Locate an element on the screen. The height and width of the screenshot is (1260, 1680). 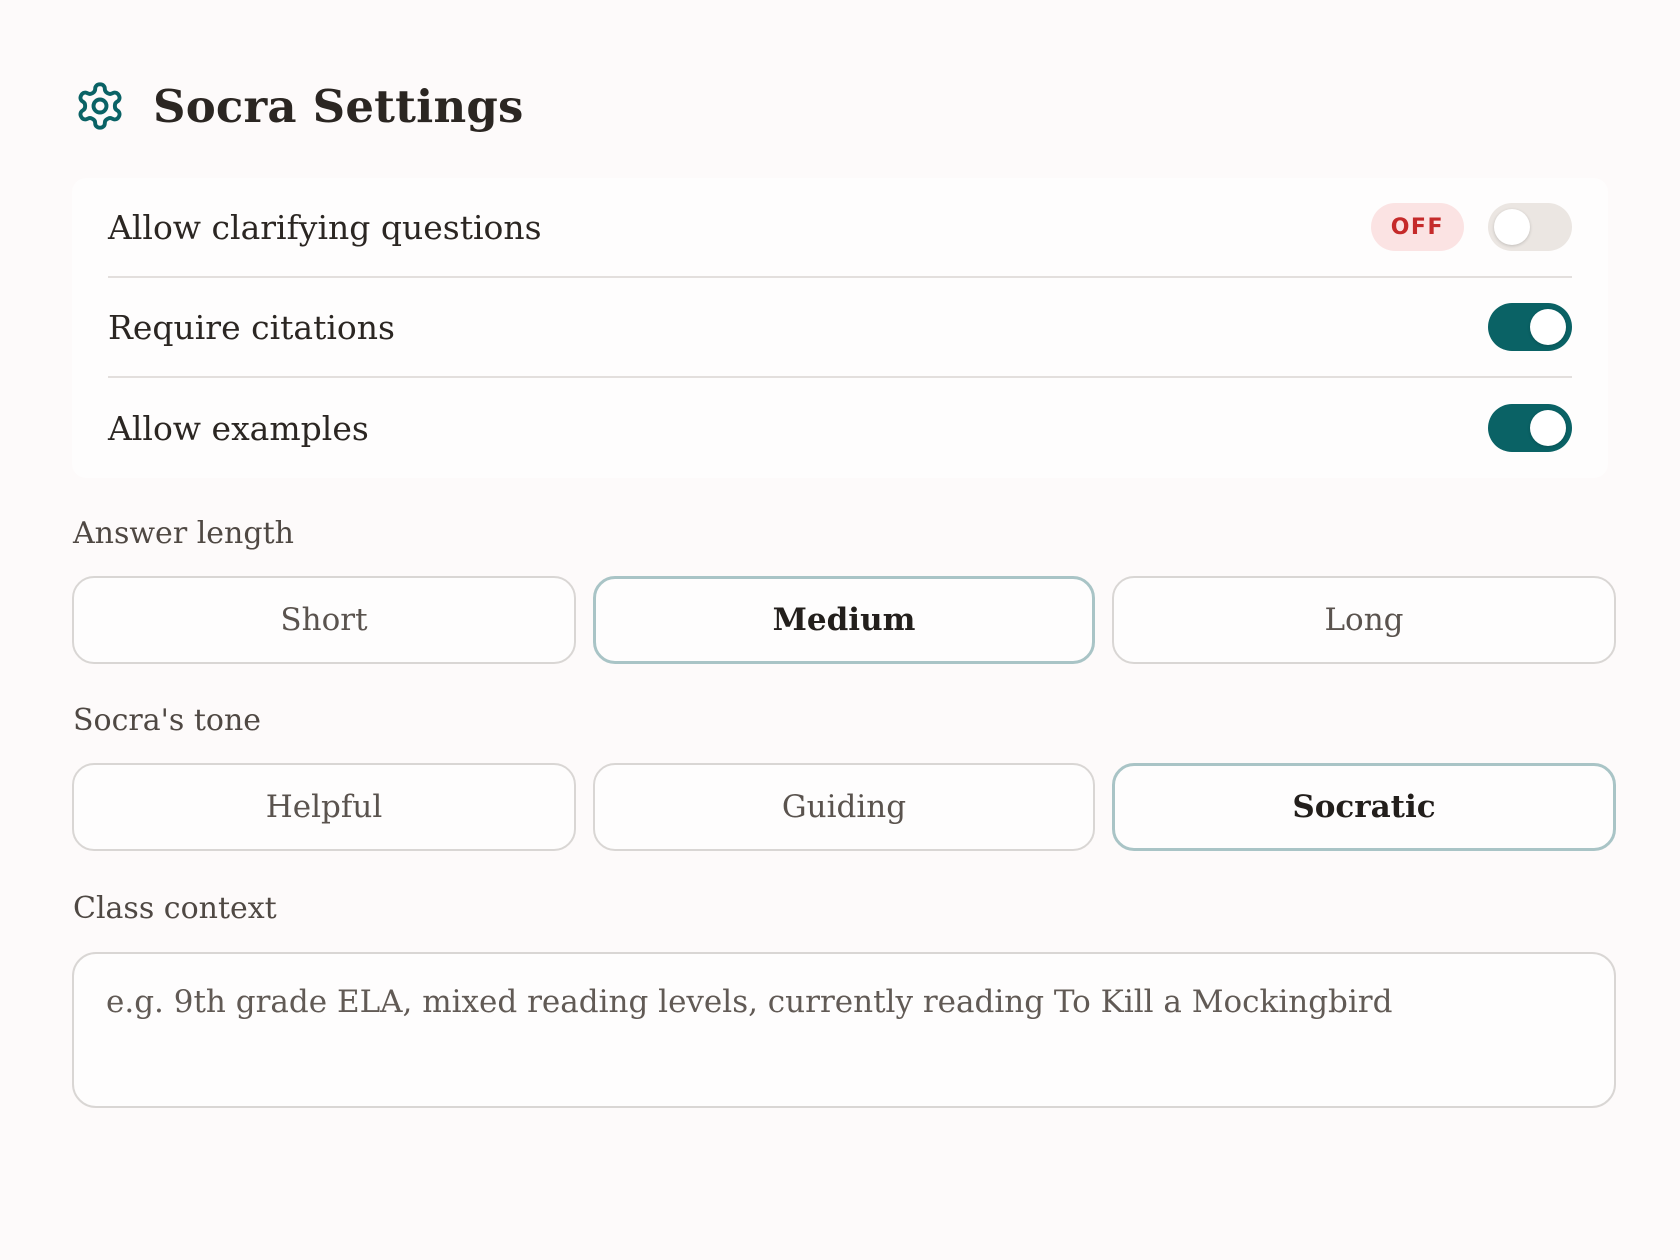
answer-length-label: Answer length is located at coordinates (183, 533).